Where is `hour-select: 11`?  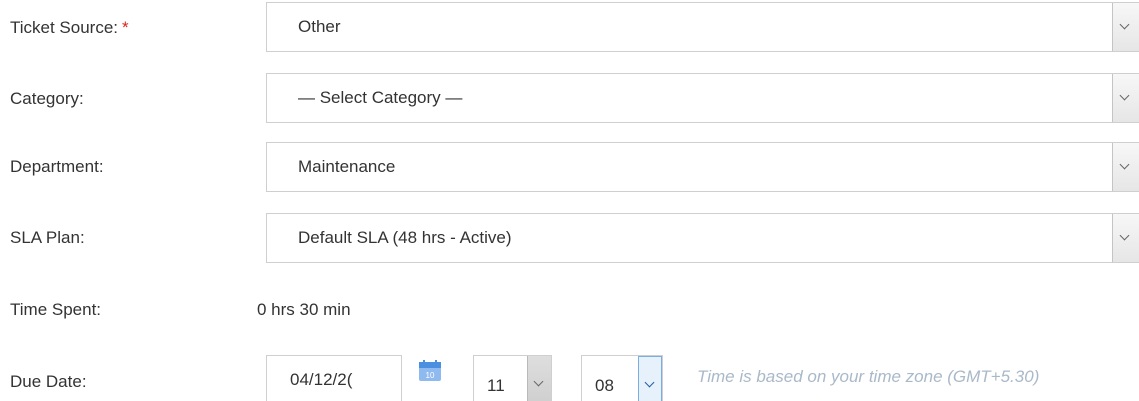 hour-select: 11 is located at coordinates (512, 378).